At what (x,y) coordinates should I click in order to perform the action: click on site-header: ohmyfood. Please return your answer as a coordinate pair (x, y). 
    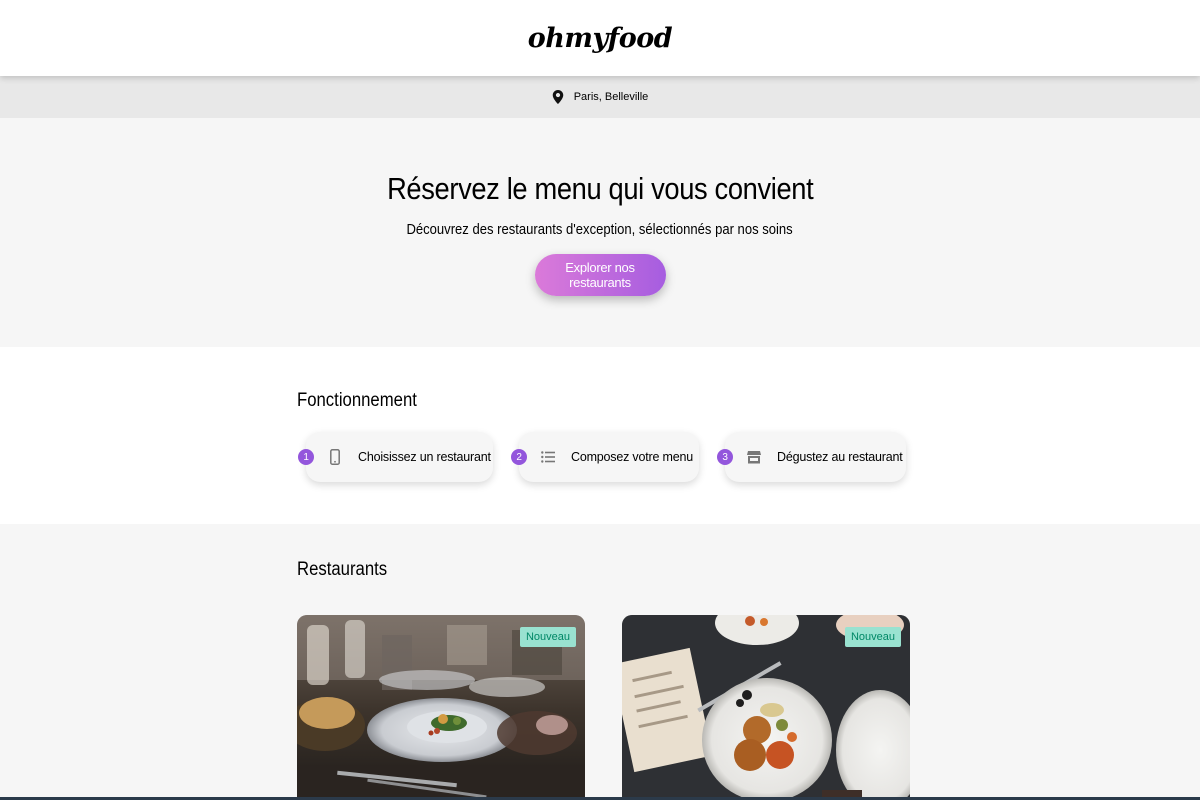
    Looking at the image, I should click on (600, 38).